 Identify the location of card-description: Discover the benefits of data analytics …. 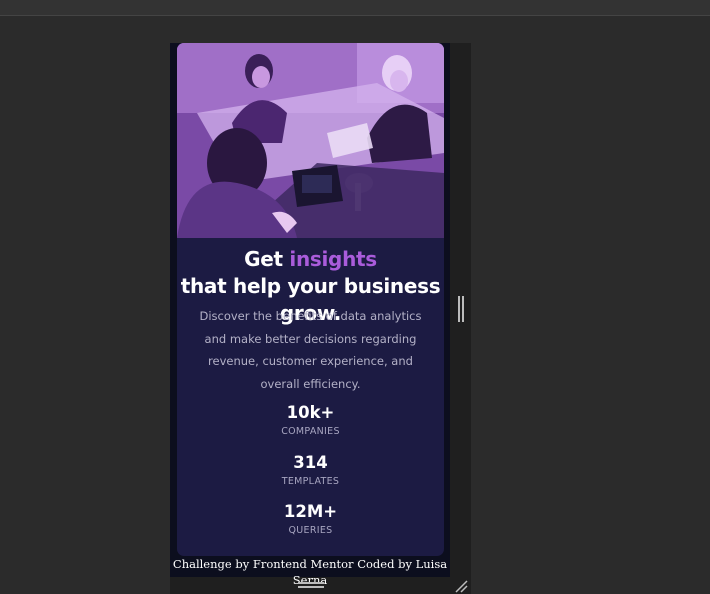
(310, 350).